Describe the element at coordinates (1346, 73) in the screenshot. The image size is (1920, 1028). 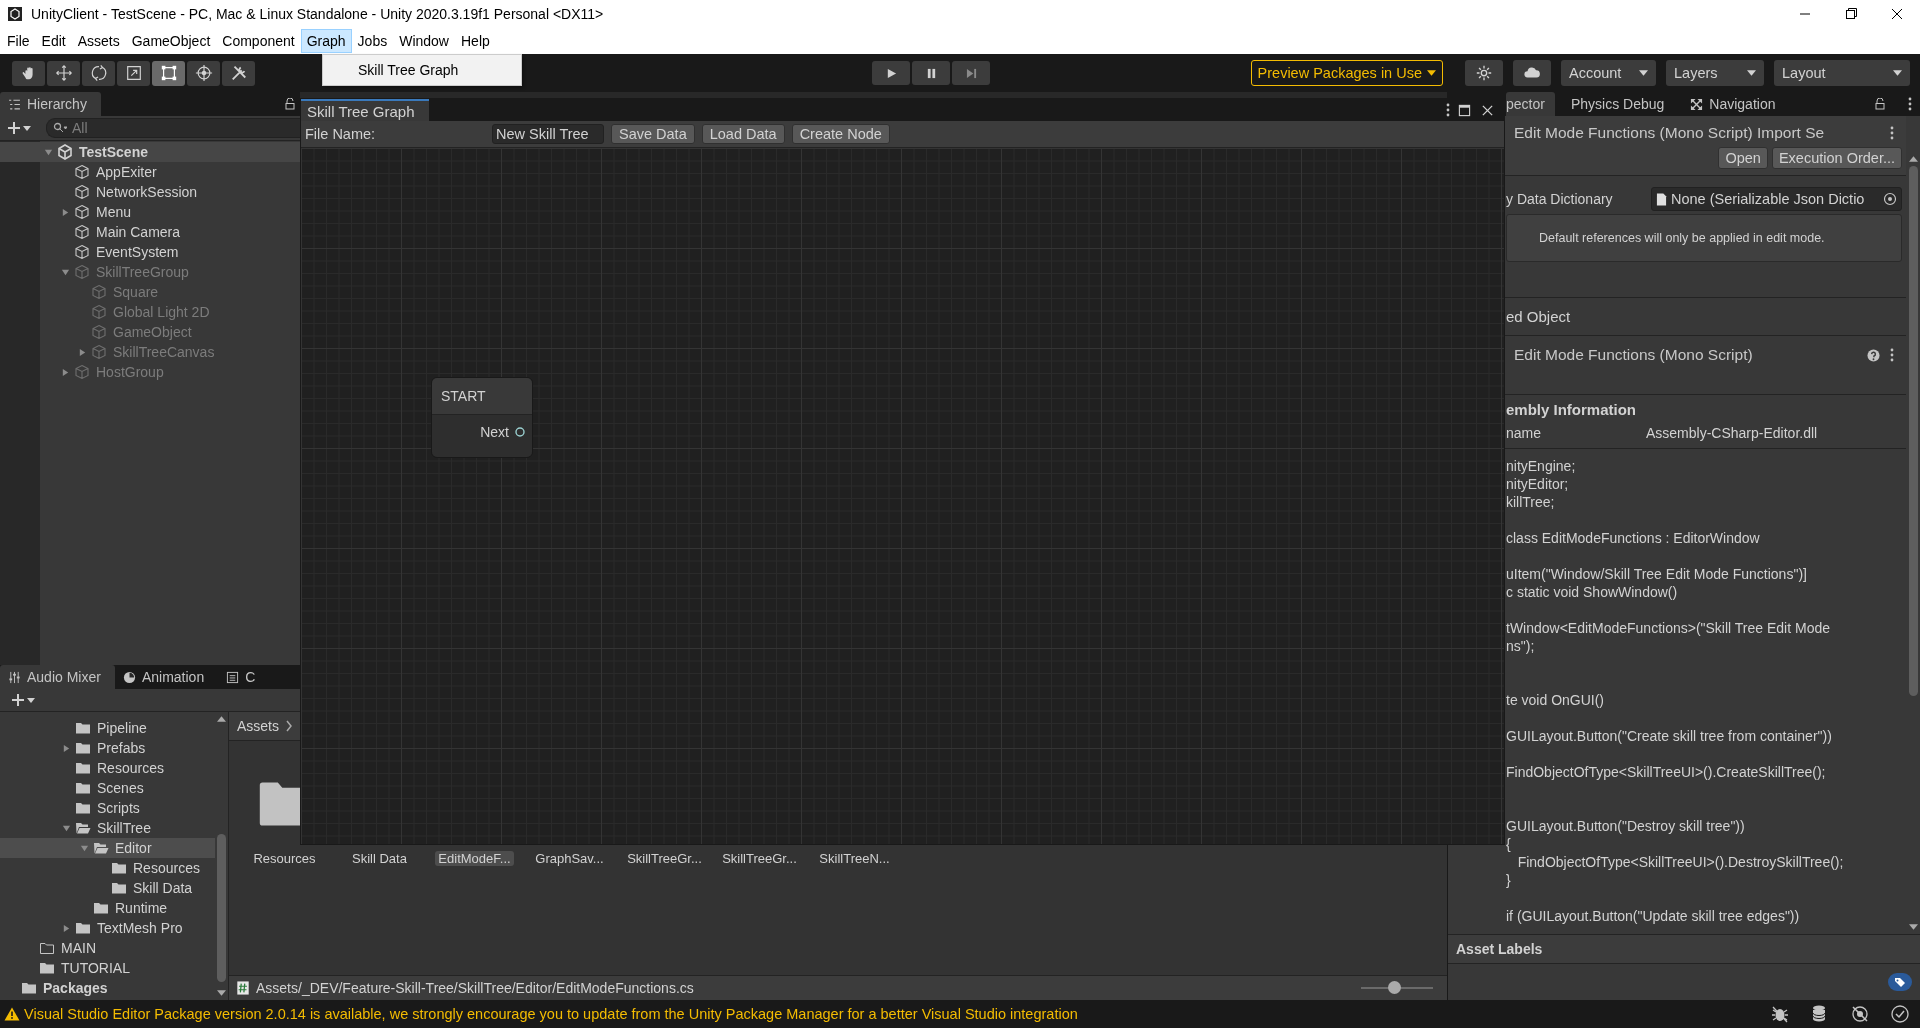
I see `preview-packages-button: Preview Packages in Use` at that location.